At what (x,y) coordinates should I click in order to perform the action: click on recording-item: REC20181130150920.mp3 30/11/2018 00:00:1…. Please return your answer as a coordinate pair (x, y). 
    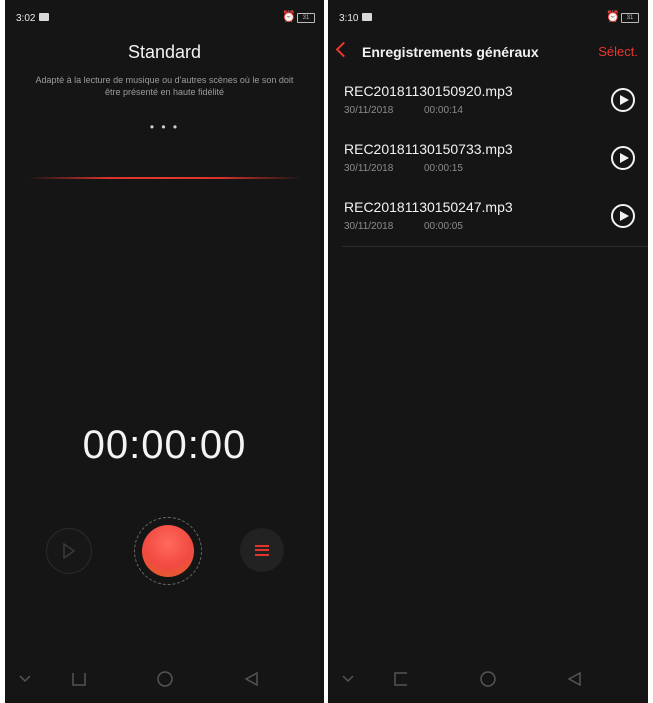
    Looking at the image, I should click on (488, 101).